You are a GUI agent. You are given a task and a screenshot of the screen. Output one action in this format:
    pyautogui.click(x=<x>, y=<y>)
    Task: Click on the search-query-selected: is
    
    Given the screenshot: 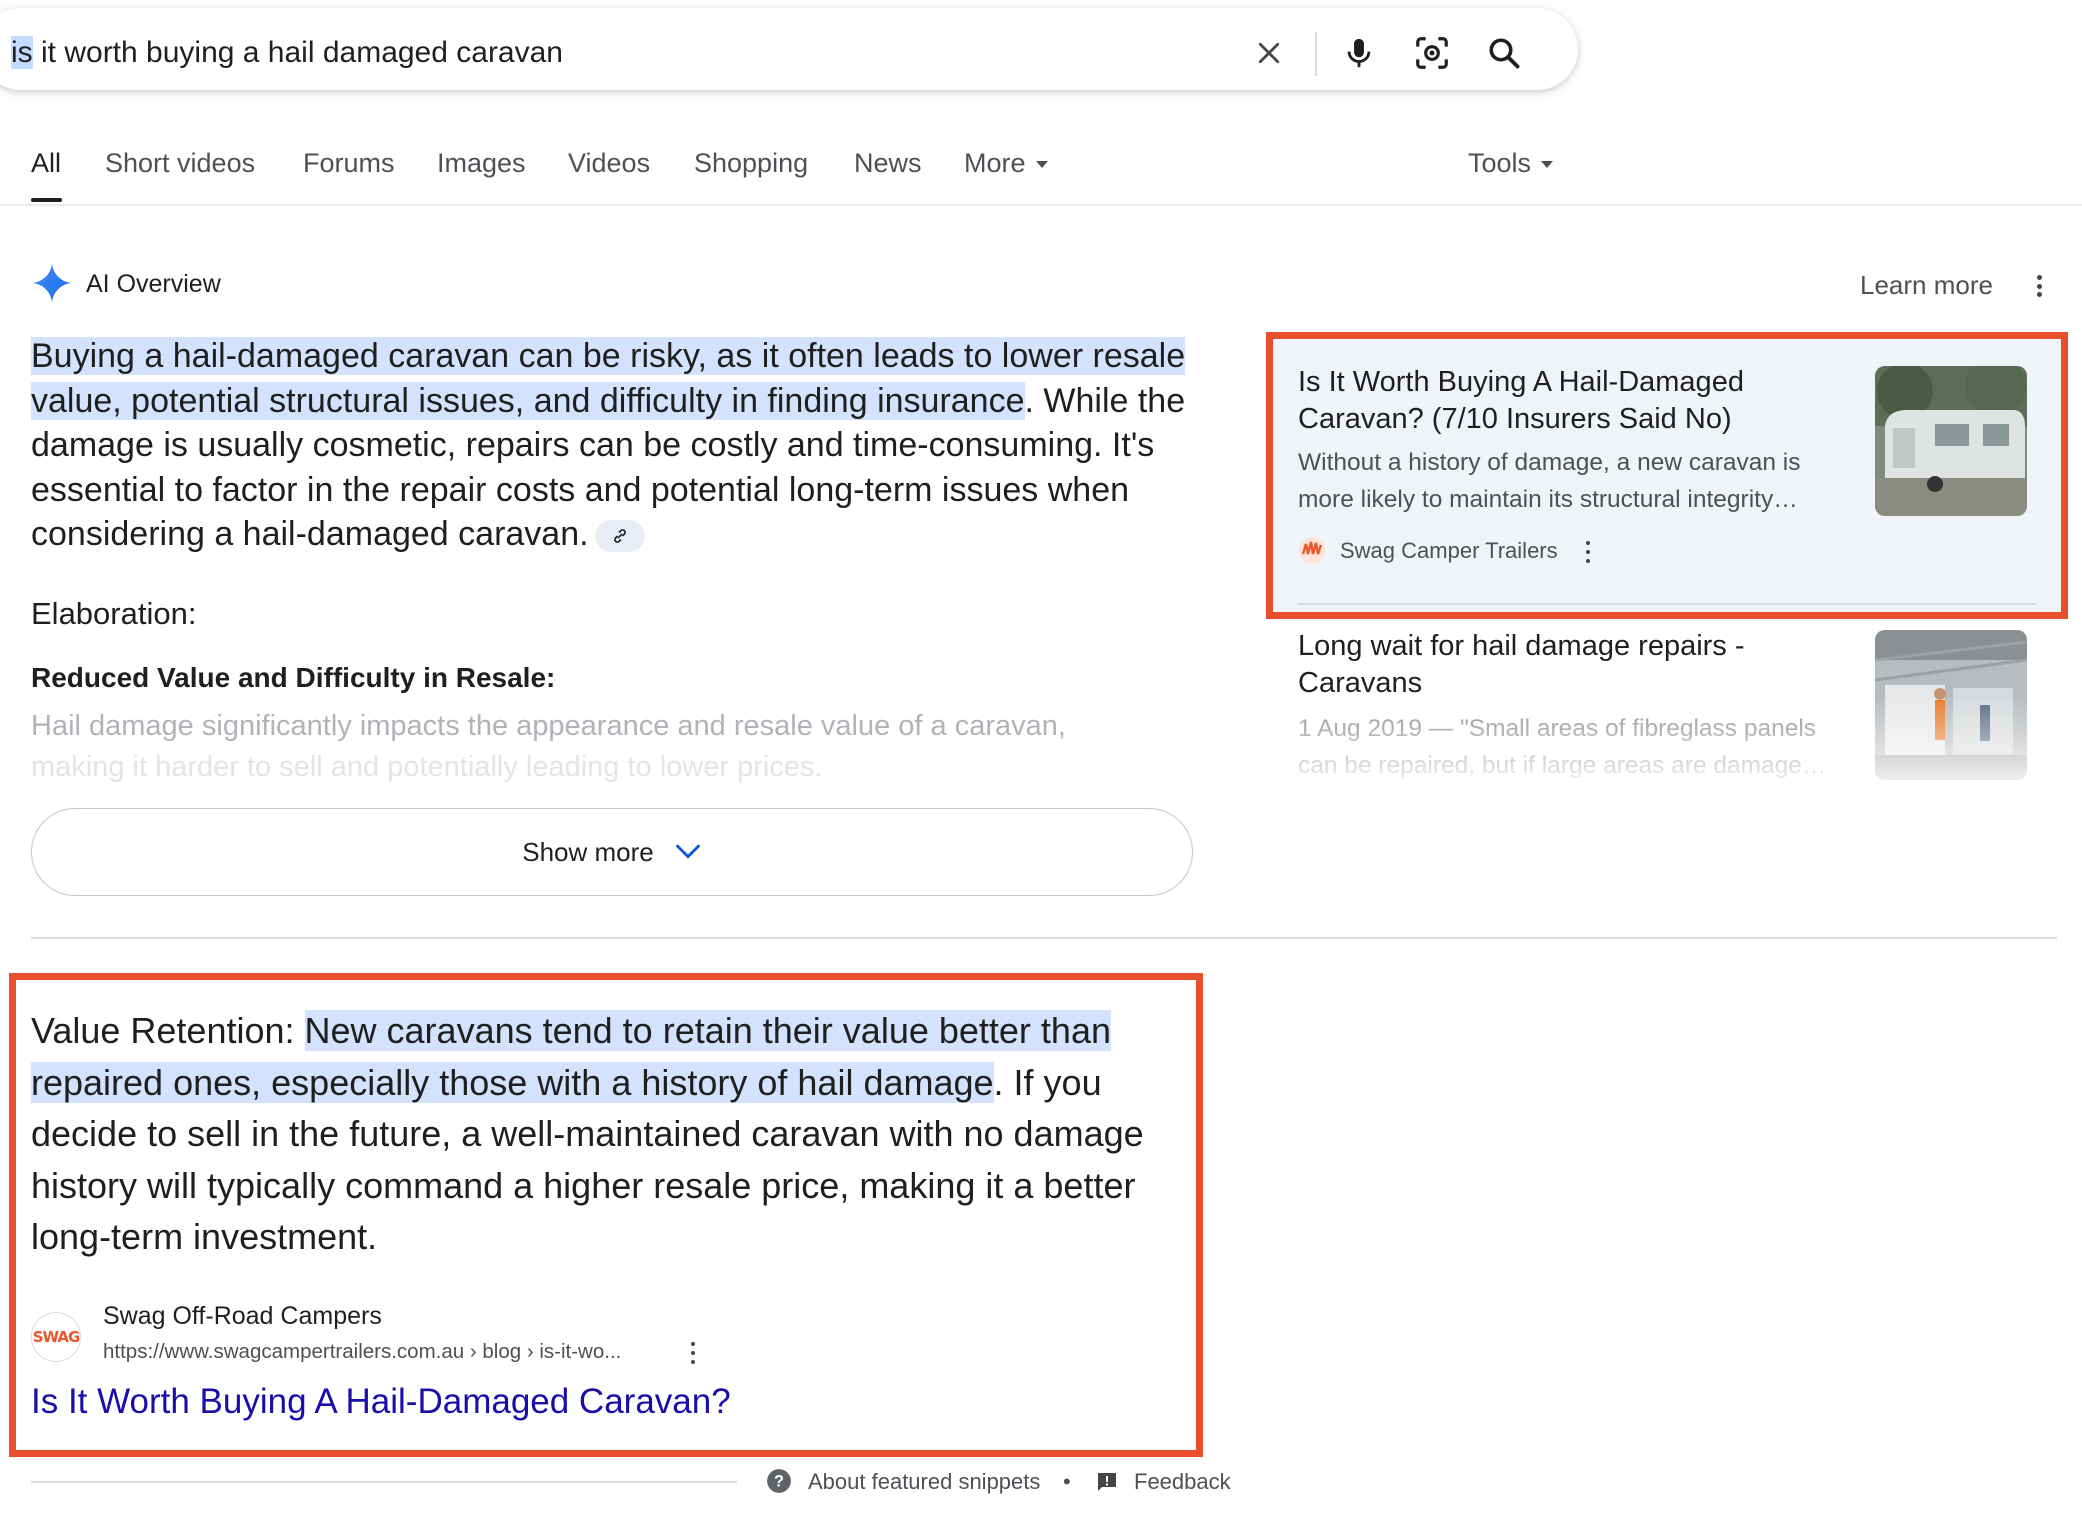 What is the action you would take?
    pyautogui.click(x=22, y=52)
    